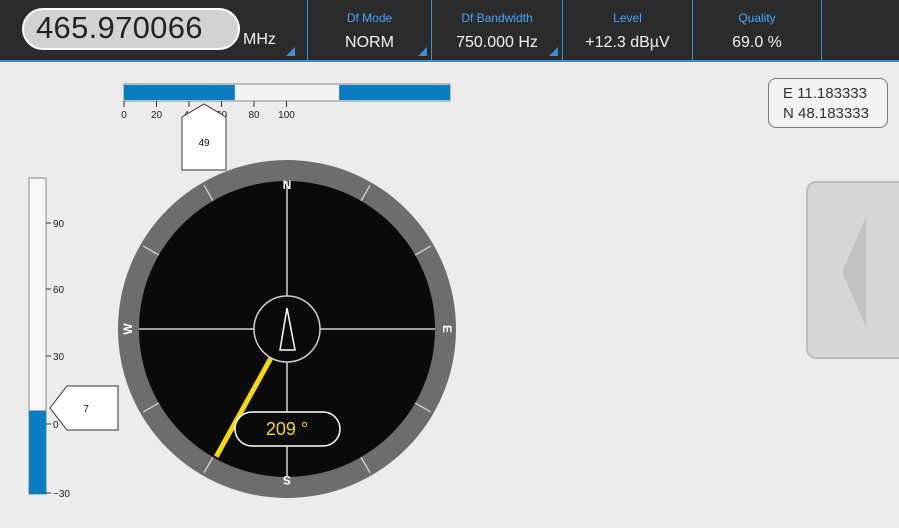 The image size is (899, 528). What do you see at coordinates (627, 18) in the screenshot?
I see `level-label: Level` at bounding box center [627, 18].